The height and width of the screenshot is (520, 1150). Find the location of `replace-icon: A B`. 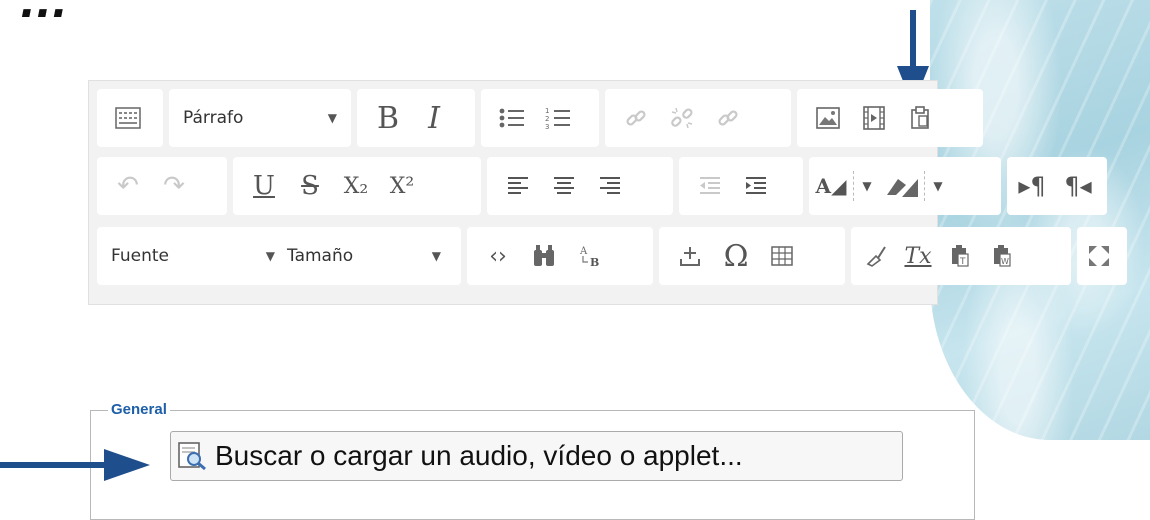

replace-icon: A B is located at coordinates (589, 257).